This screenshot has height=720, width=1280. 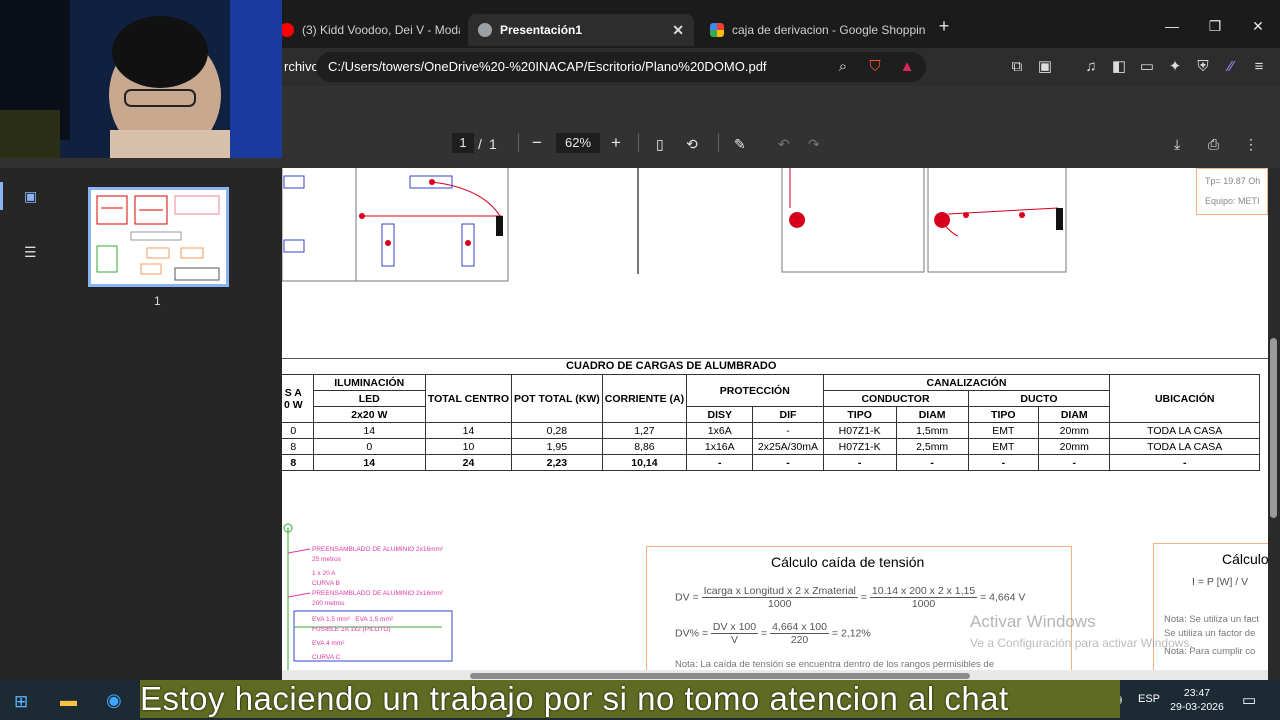 I want to click on header-diam: DIAM, so click(x=932, y=414).